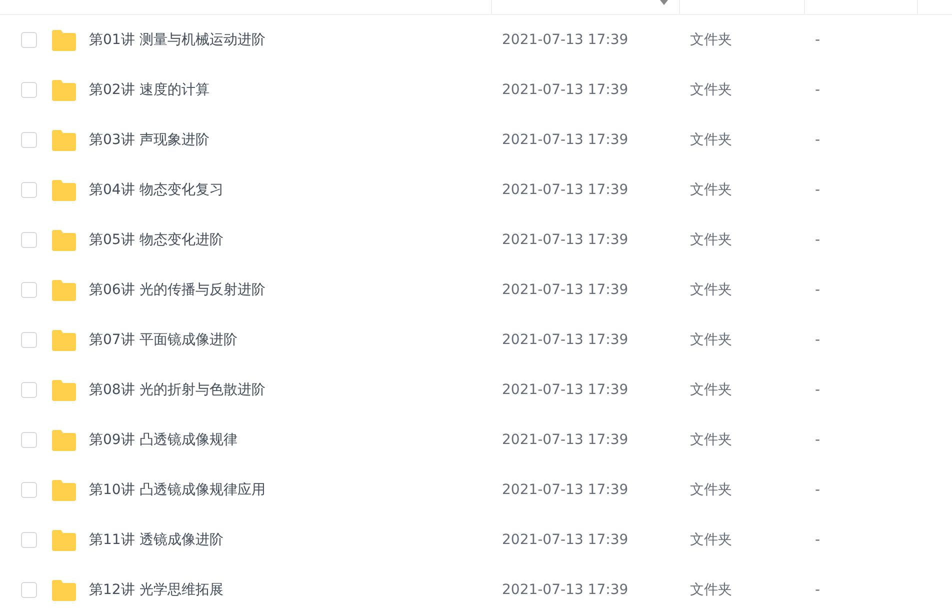 Image resolution: width=952 pixels, height=611 pixels. What do you see at coordinates (177, 290) in the screenshot?
I see `file-name: 第06讲 光的传播与反射进阶` at bounding box center [177, 290].